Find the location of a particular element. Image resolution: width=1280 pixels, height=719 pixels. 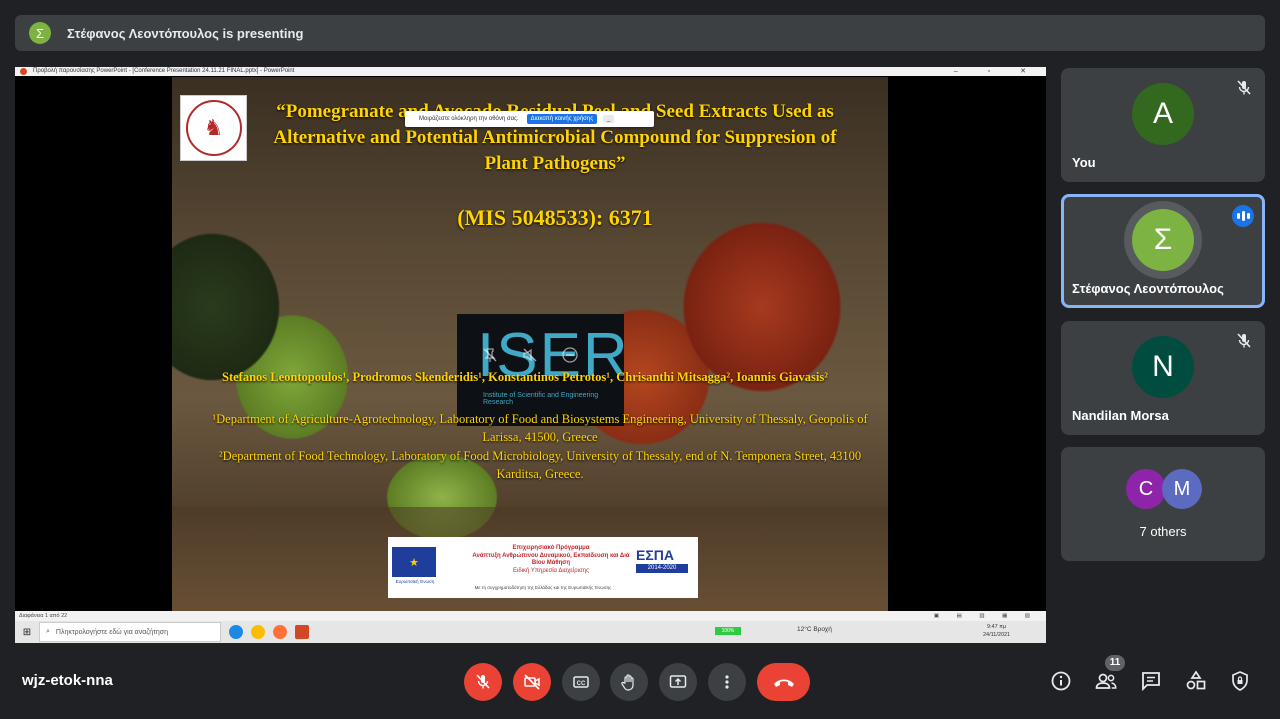

participant-tile-nandilan: N Nandilan Morsa is located at coordinates (1163, 378).